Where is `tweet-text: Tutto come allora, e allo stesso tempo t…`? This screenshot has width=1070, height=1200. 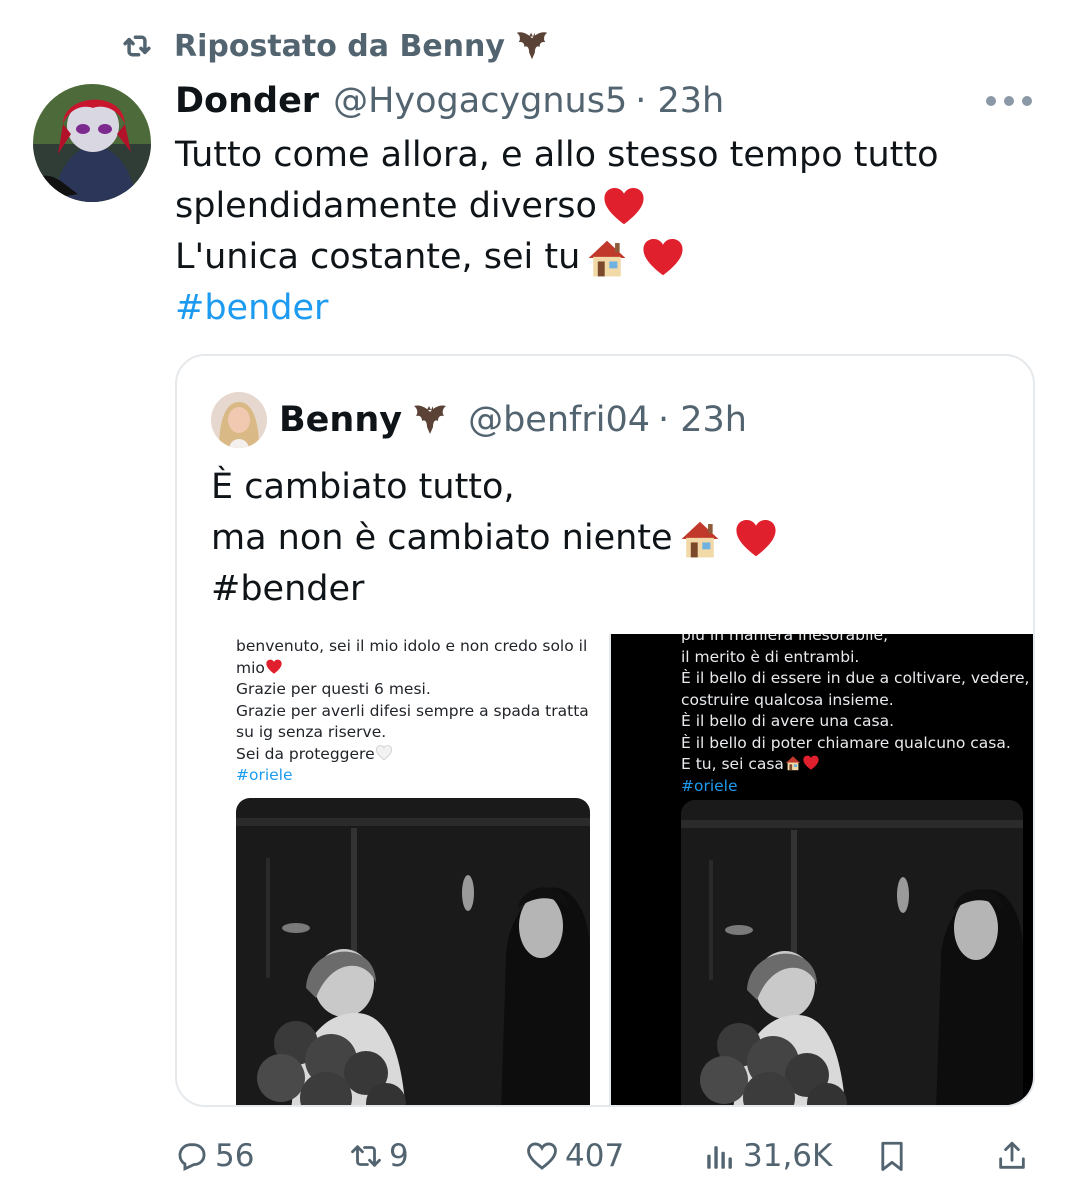 tweet-text: Tutto come allora, e allo stesso tempo t… is located at coordinates (605, 232).